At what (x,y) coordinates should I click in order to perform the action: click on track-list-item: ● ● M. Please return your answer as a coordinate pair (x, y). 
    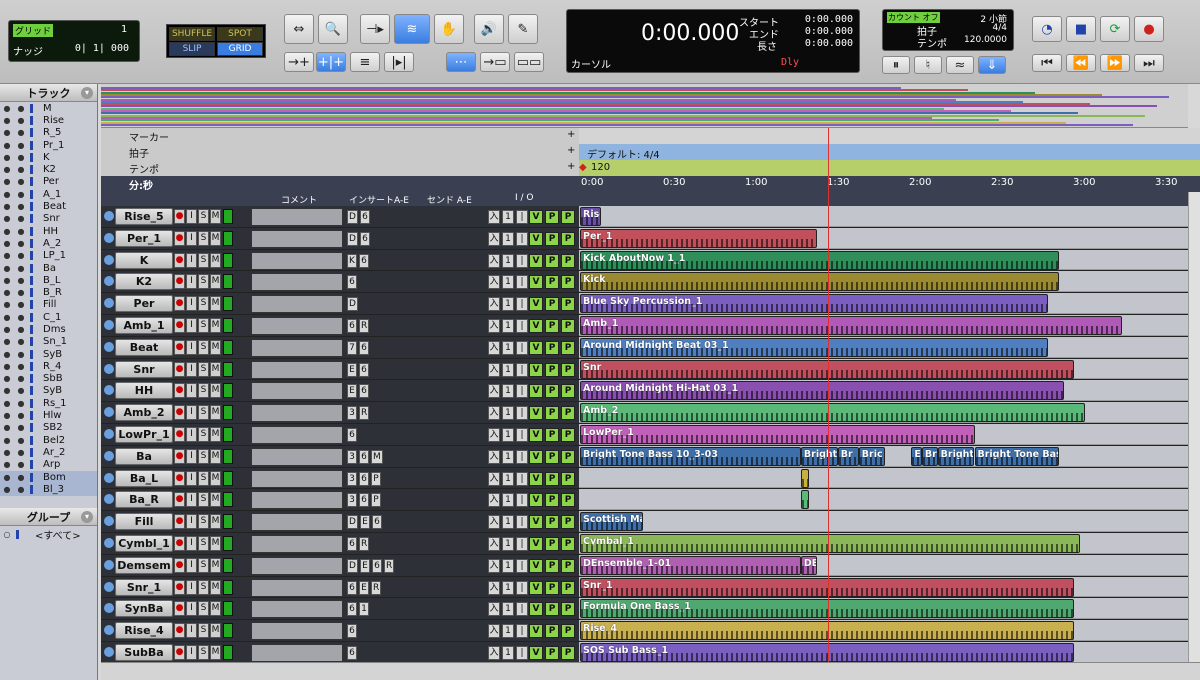
    Looking at the image, I should click on (48, 108).